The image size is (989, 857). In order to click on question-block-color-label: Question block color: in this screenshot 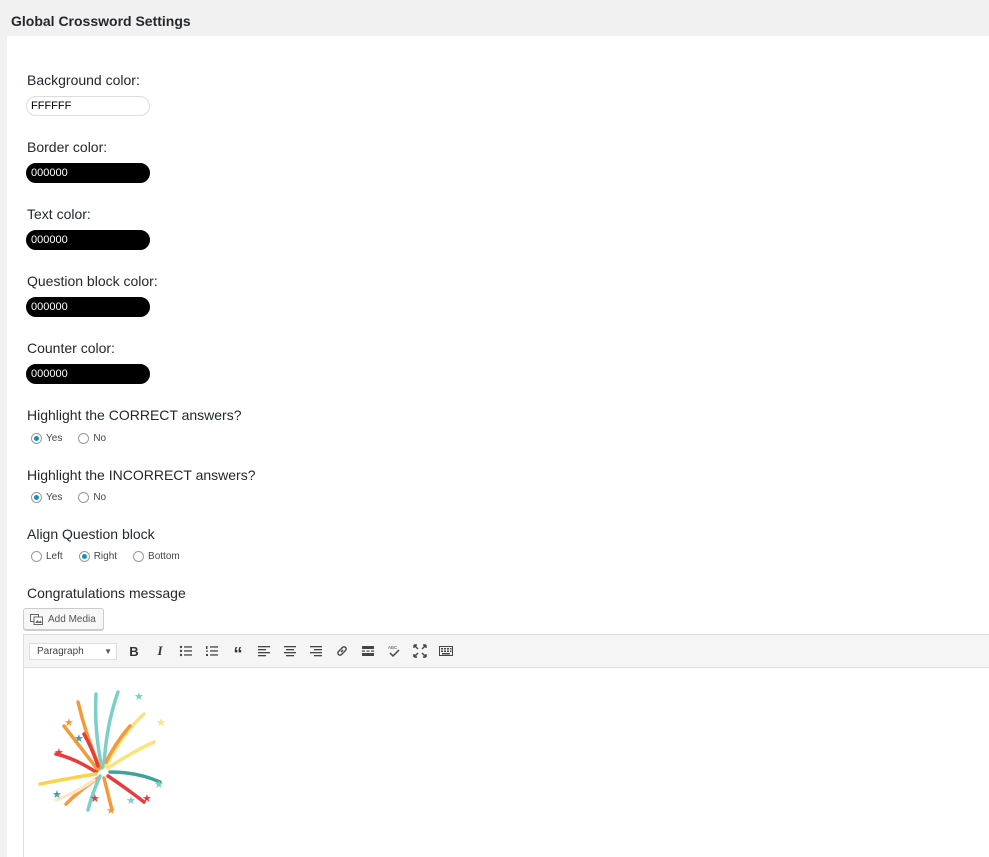, I will do `click(92, 281)`.